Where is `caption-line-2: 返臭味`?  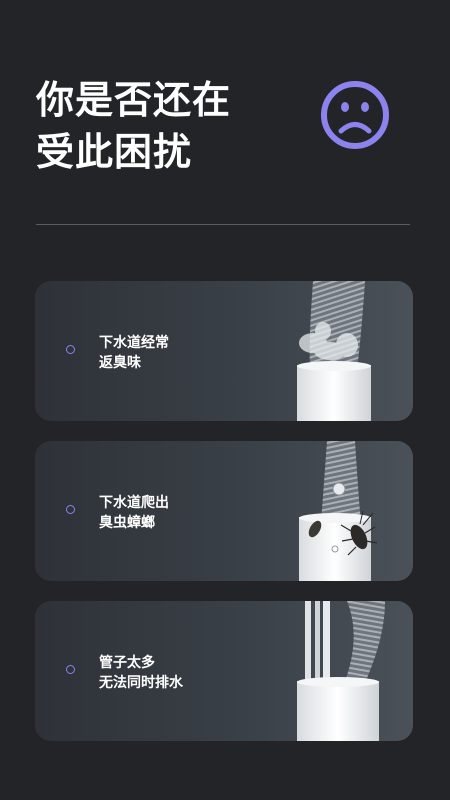 caption-line-2: 返臭味 is located at coordinates (120, 363).